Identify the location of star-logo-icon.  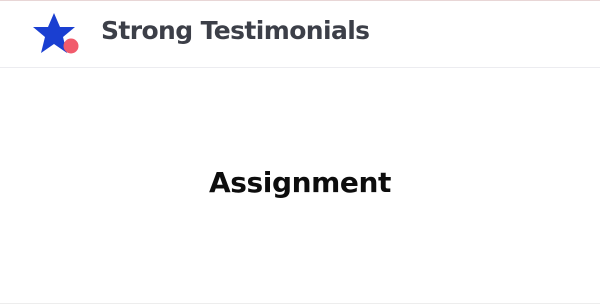
(56, 34).